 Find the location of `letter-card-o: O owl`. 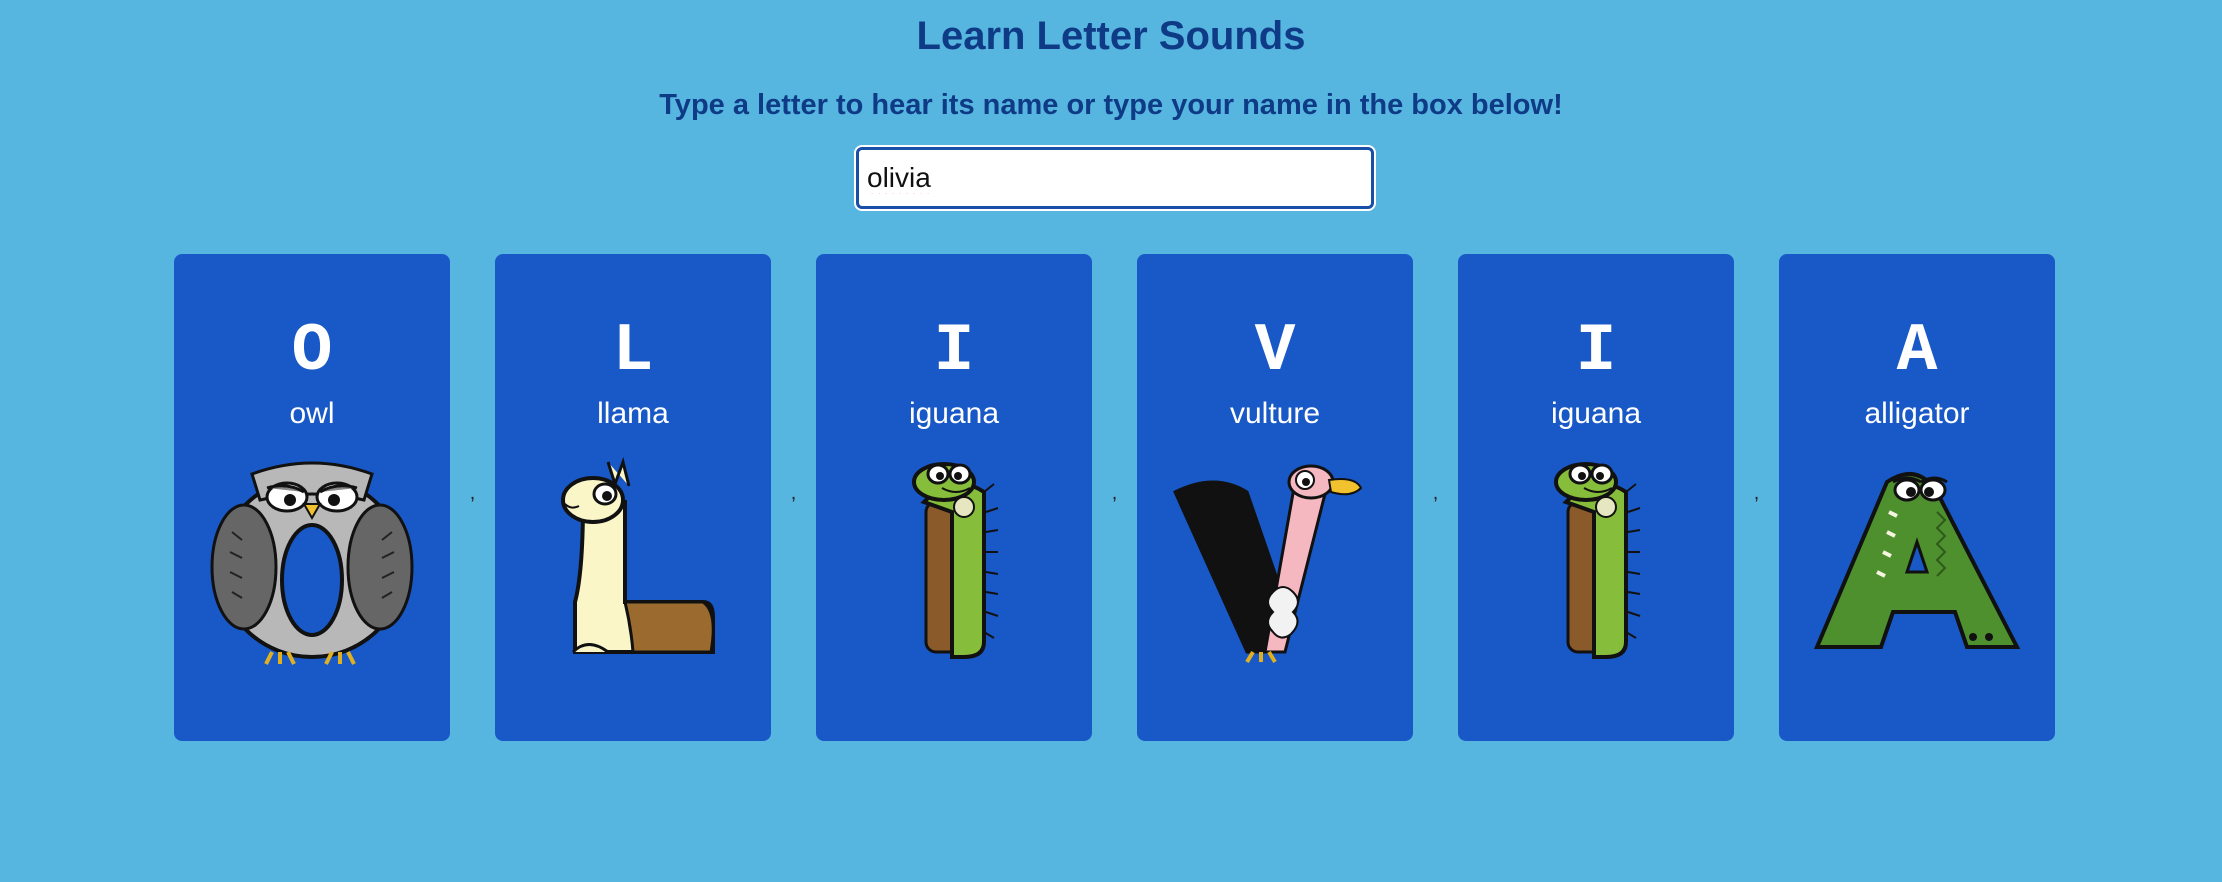

letter-card-o: O owl is located at coordinates (312, 497).